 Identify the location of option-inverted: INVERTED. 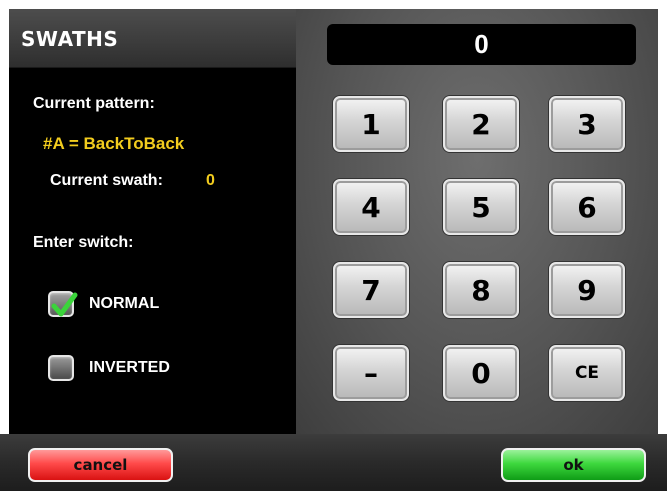
(109, 368).